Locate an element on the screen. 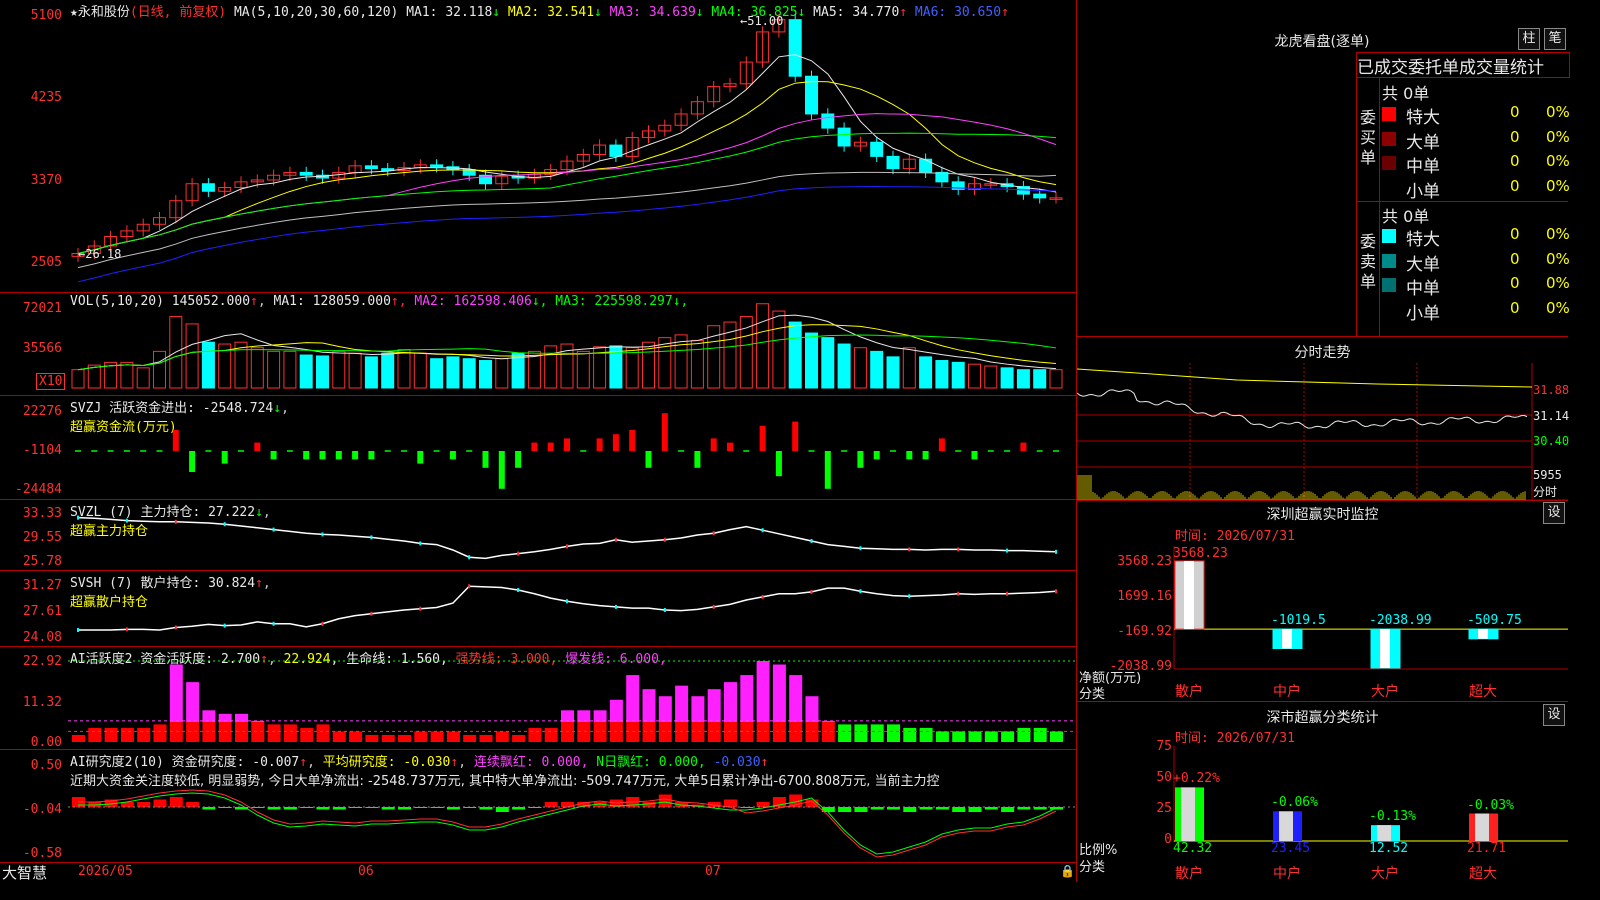  ai-research-y-tick: -0.04 is located at coordinates (42, 809).